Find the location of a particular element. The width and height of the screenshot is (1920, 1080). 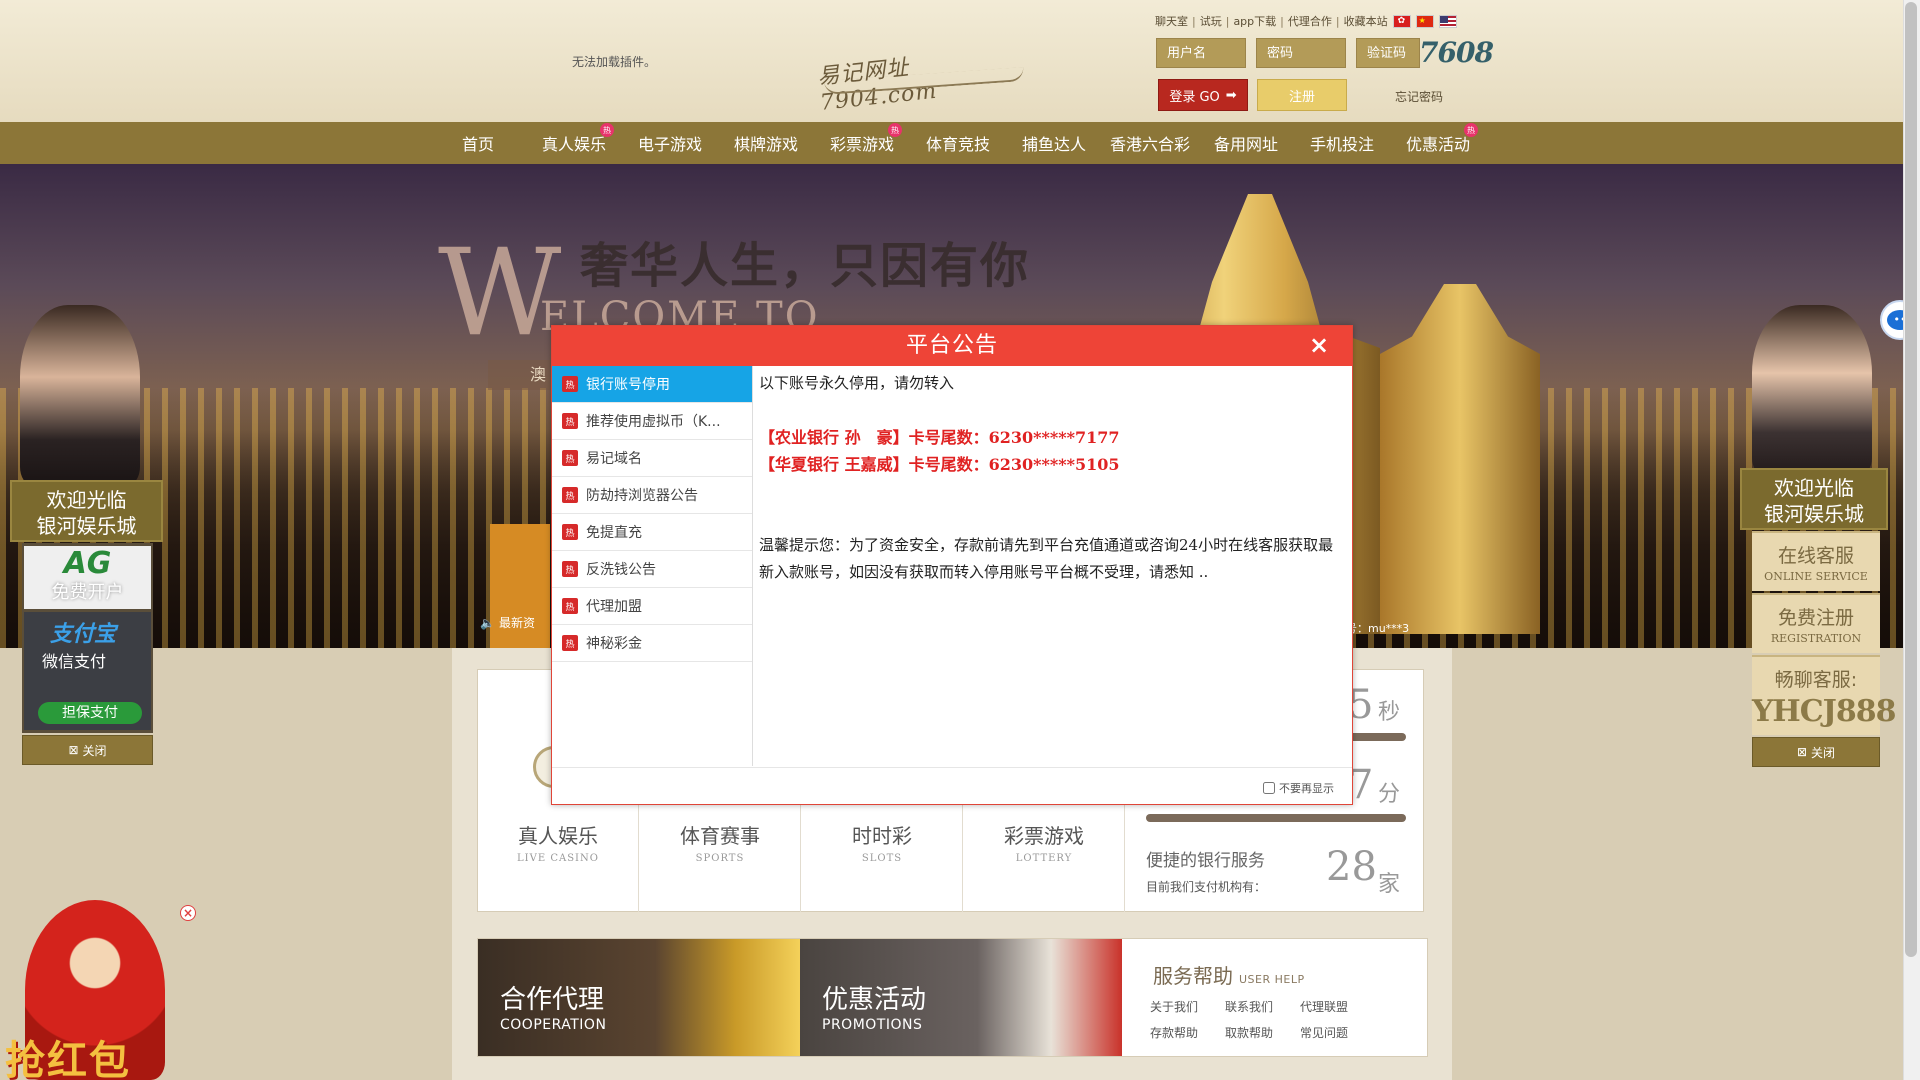

nav-item-label: 首页 is located at coordinates (477, 144).